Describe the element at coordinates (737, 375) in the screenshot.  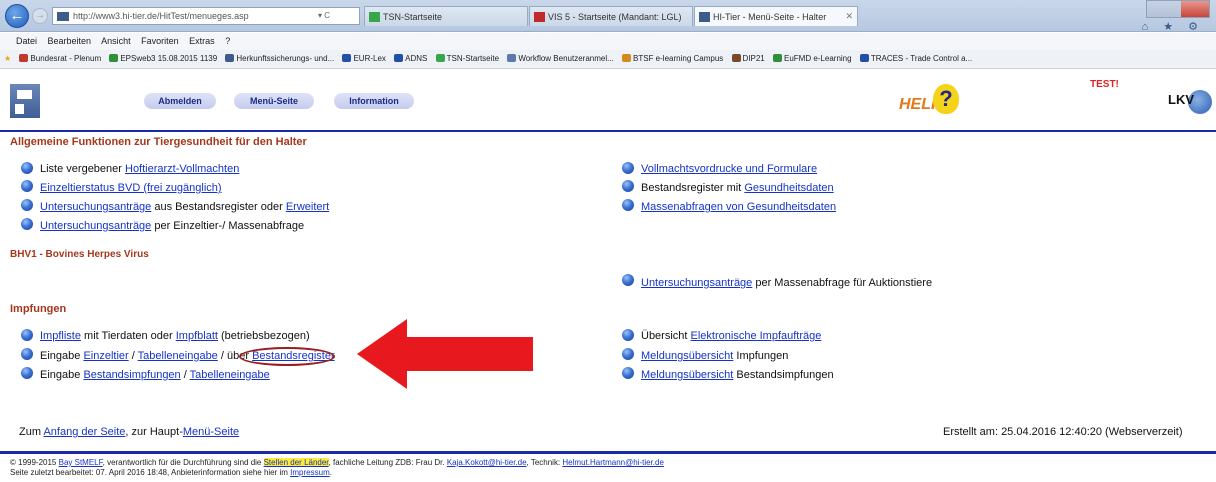
I see `list-item: Meldungsübersicht Bestandsimpfungen` at that location.